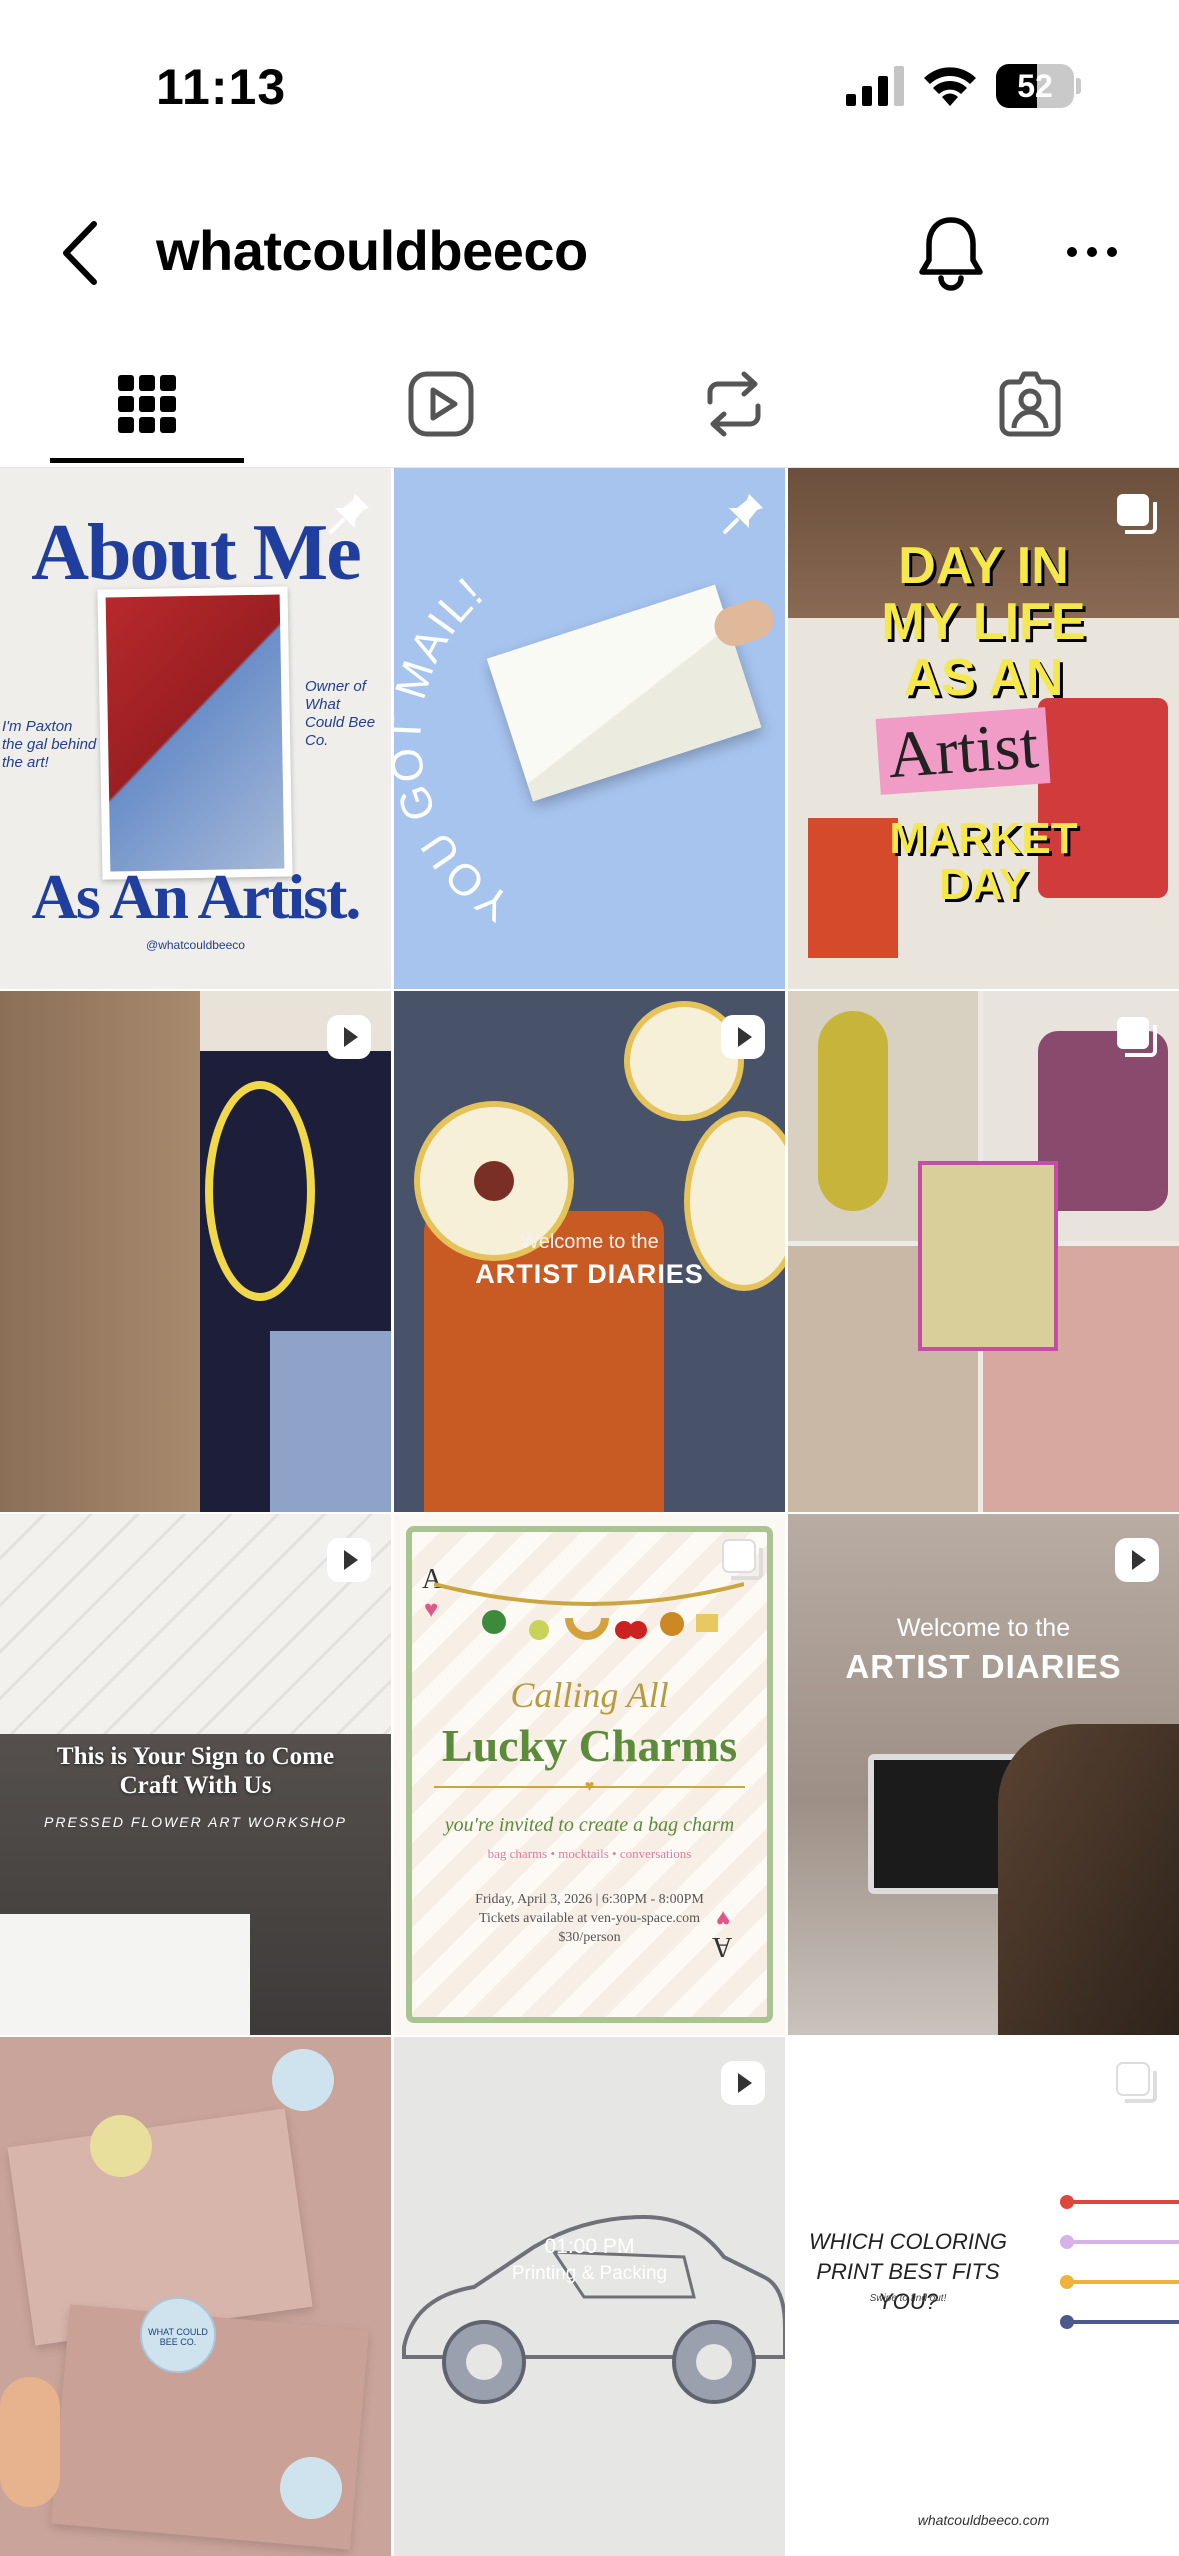 The width and height of the screenshot is (1179, 2556). Describe the element at coordinates (125, 1974) in the screenshot. I see `workshop-table` at that location.